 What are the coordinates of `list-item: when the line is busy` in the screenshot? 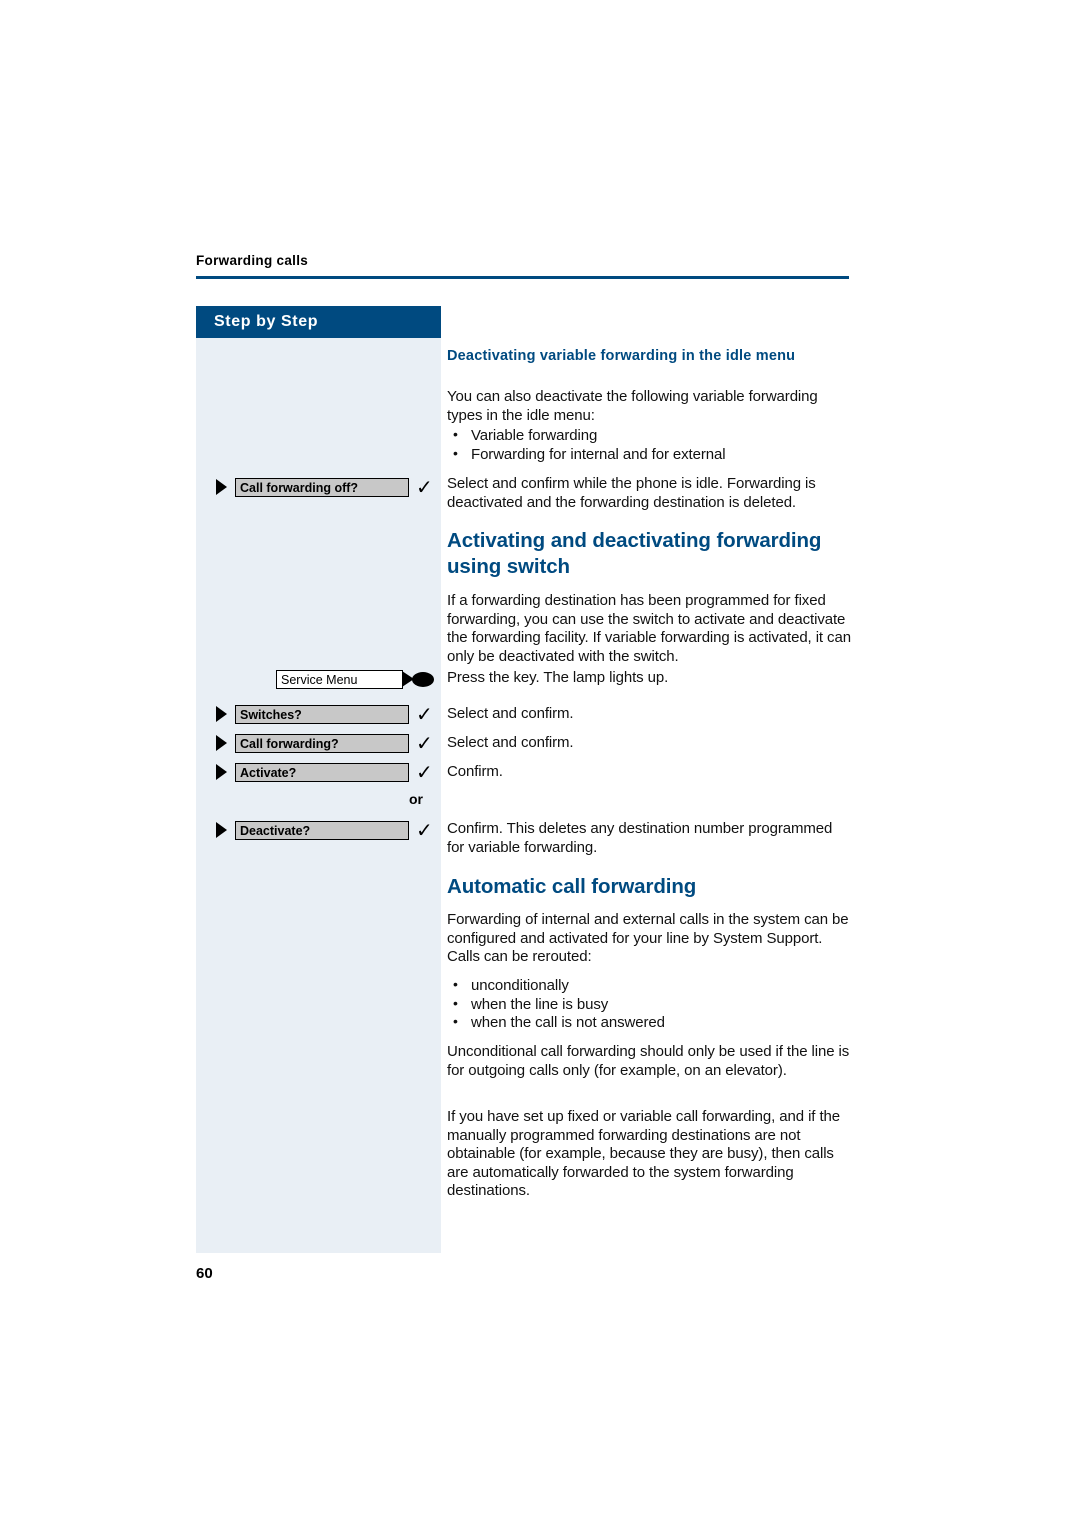 It's located at (647, 1005).